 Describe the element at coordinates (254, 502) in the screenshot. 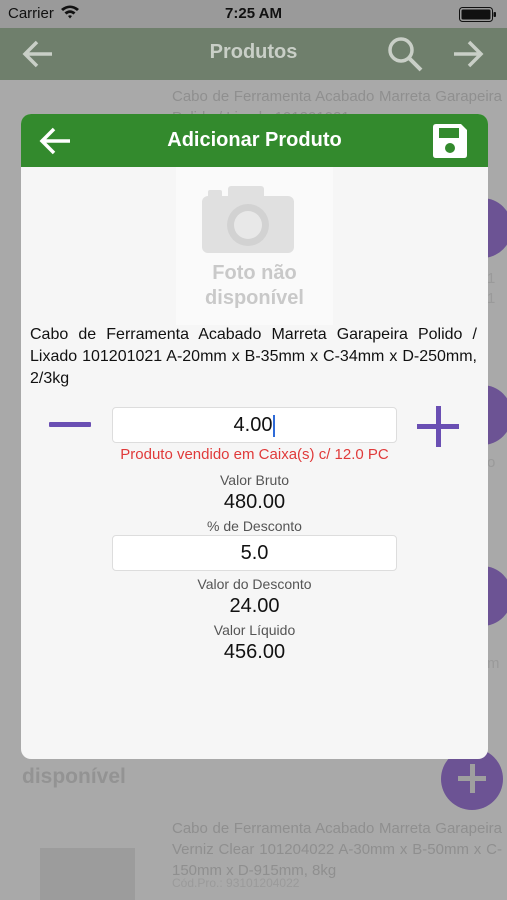

I see `gross-value: 480.00` at that location.